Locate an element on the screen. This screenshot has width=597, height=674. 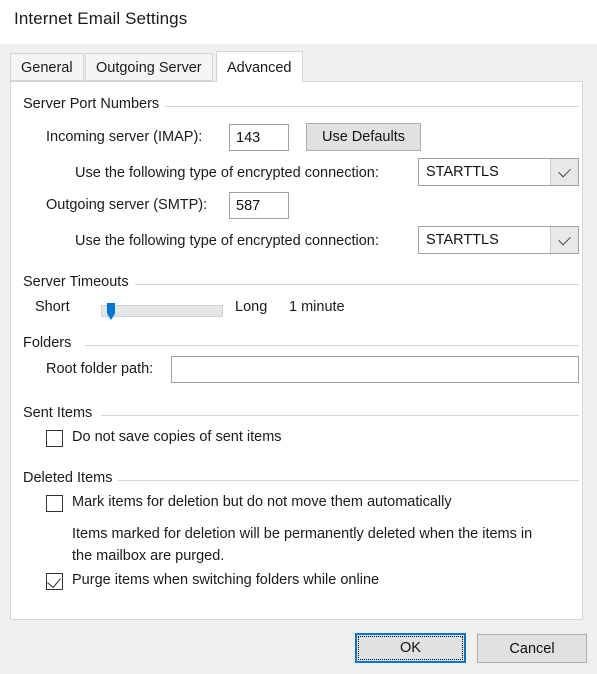
server-timeout-slider is located at coordinates (162, 311).